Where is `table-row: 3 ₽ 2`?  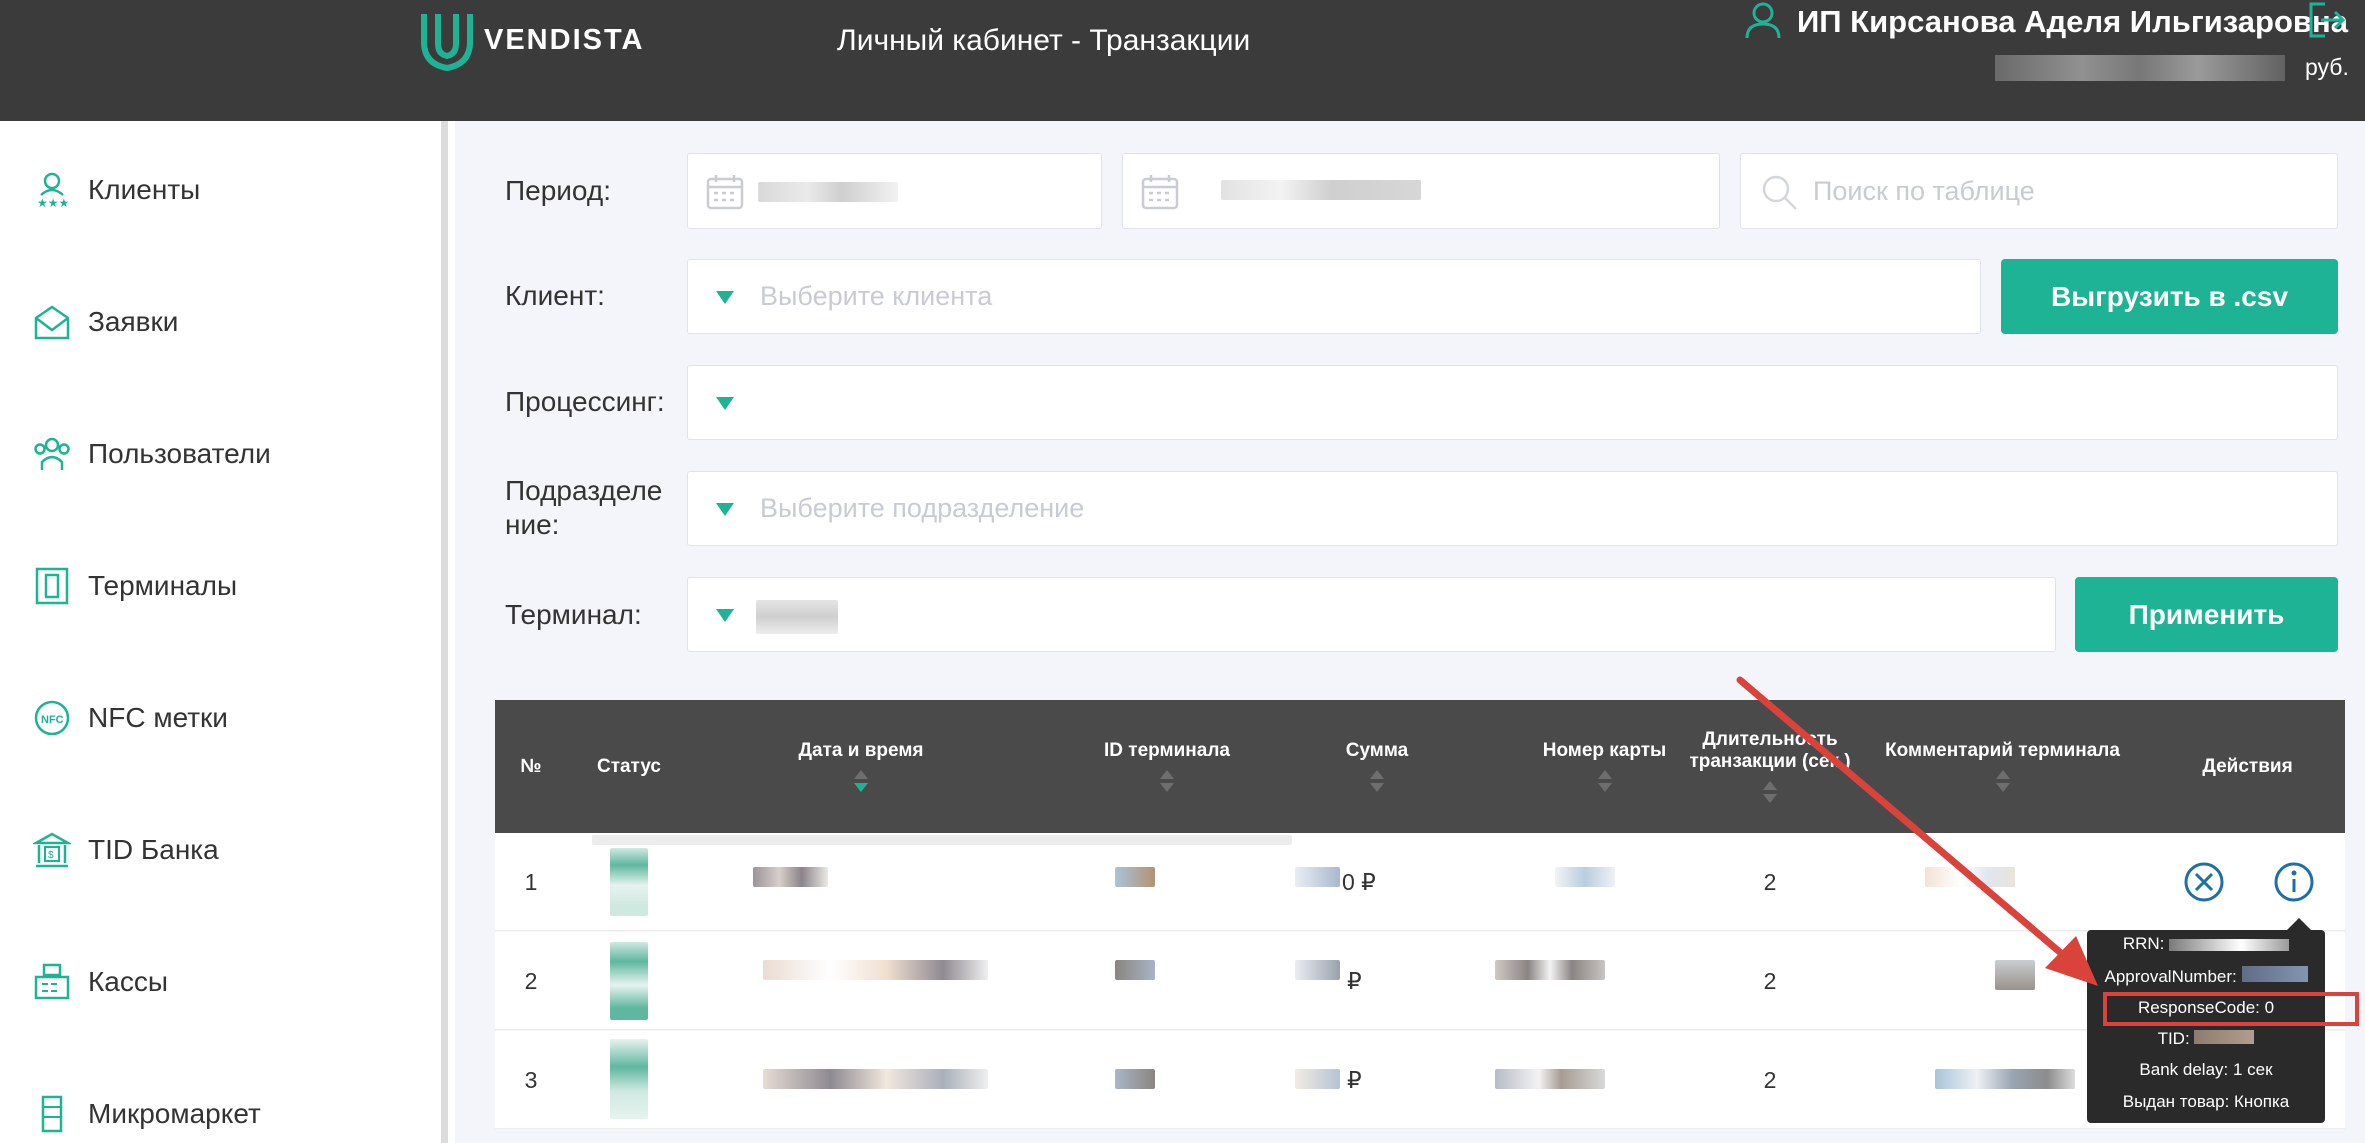
table-row: 3 ₽ 2 is located at coordinates (1420, 1080).